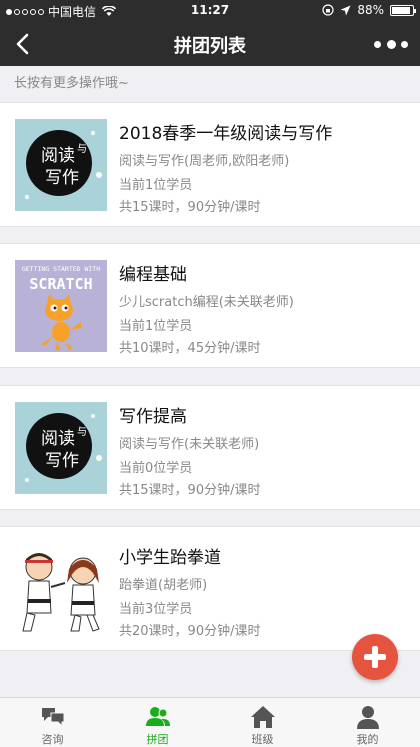 The width and height of the screenshot is (420, 747). What do you see at coordinates (210, 84) in the screenshot?
I see `long-press-hint: 长按有更多操作哦~` at bounding box center [210, 84].